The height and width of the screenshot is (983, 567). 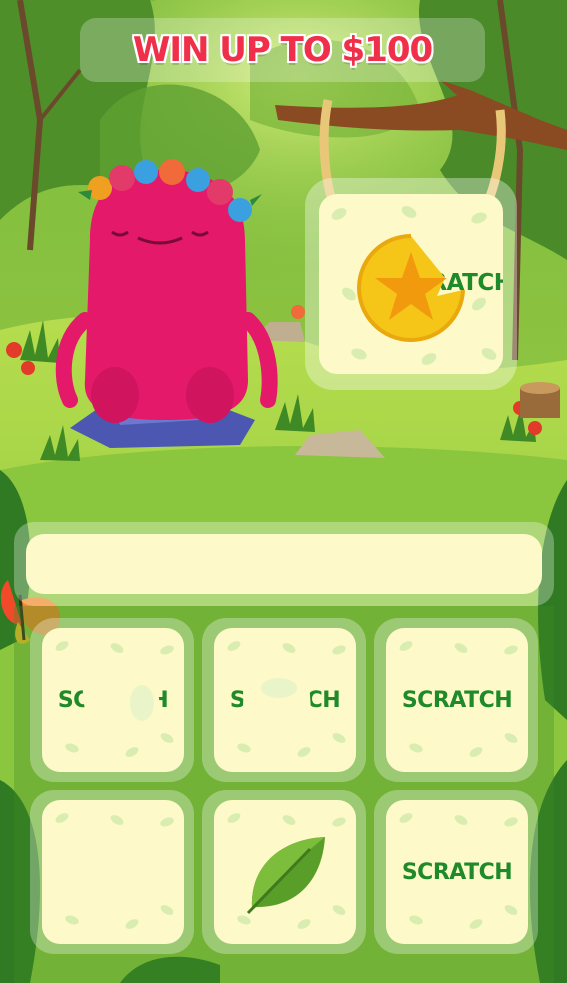 I want to click on prize-display-bar, so click(x=284, y=564).